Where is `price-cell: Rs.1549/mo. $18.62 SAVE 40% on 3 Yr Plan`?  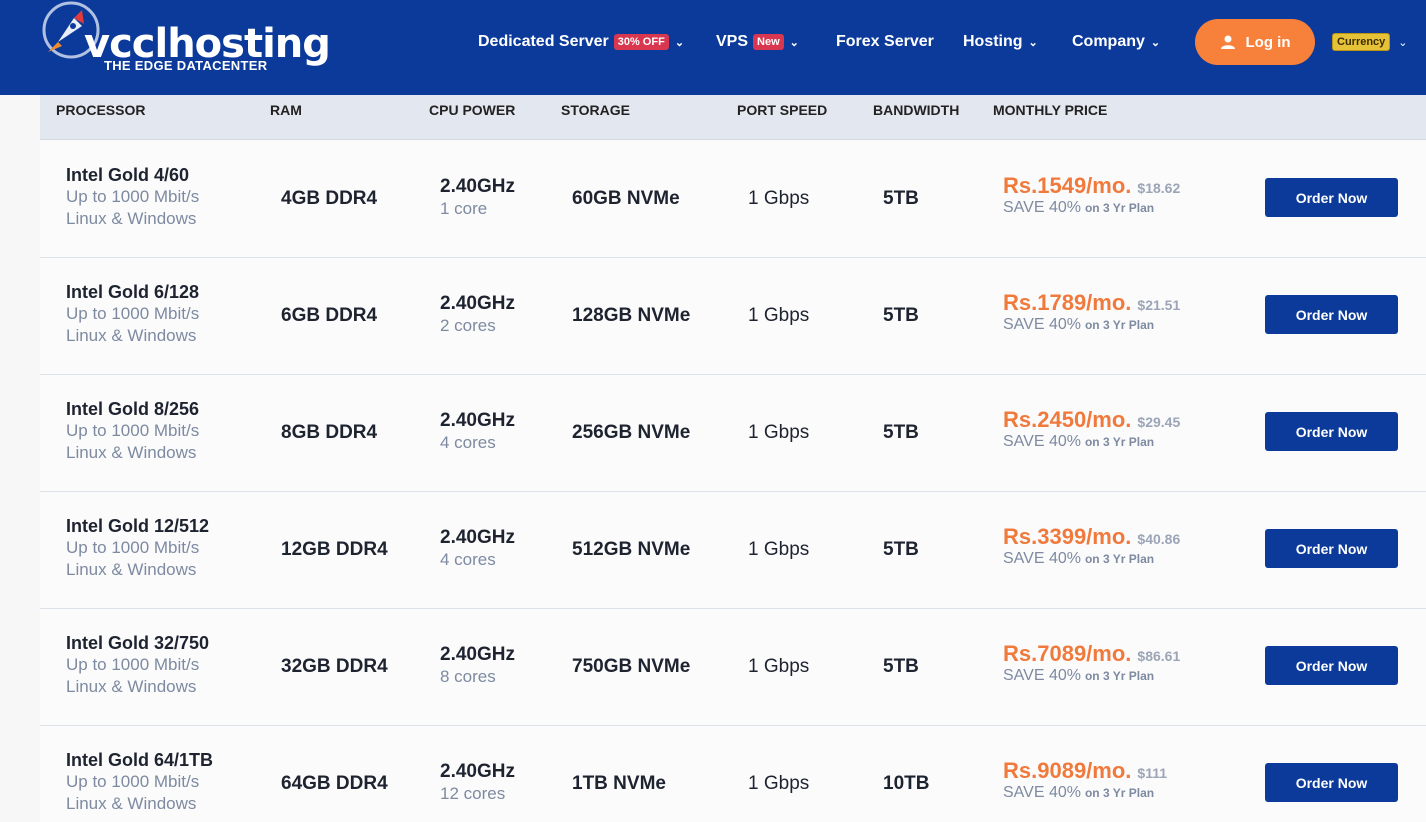
price-cell: Rs.1549/mo. $18.62 SAVE 40% on 3 Yr Plan is located at coordinates (1091, 195).